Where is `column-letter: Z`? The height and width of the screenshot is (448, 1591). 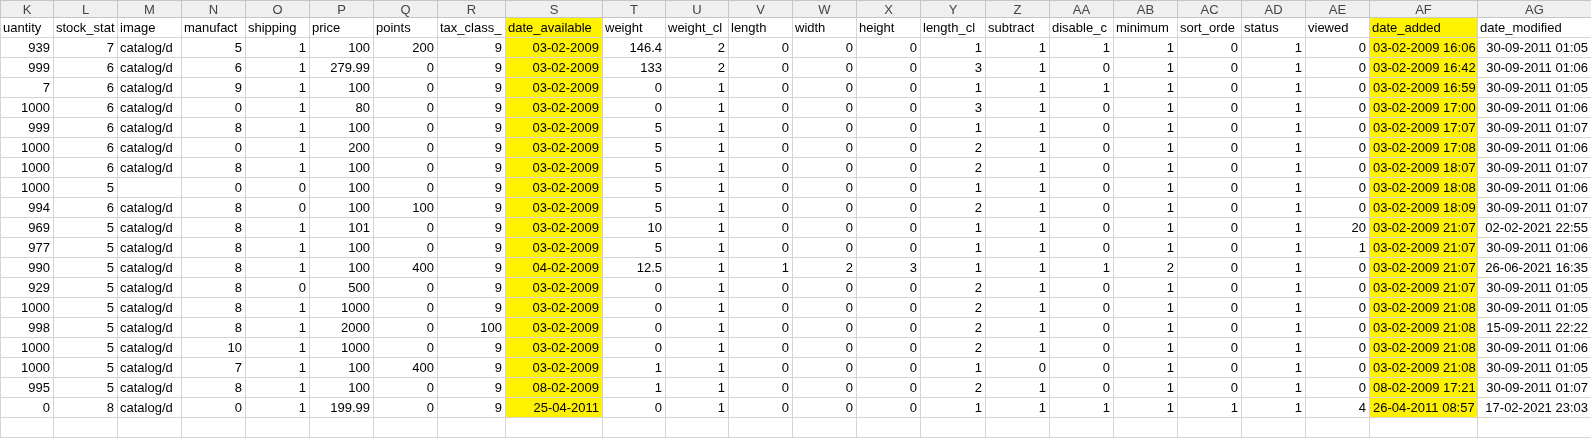
column-letter: Z is located at coordinates (1017, 9).